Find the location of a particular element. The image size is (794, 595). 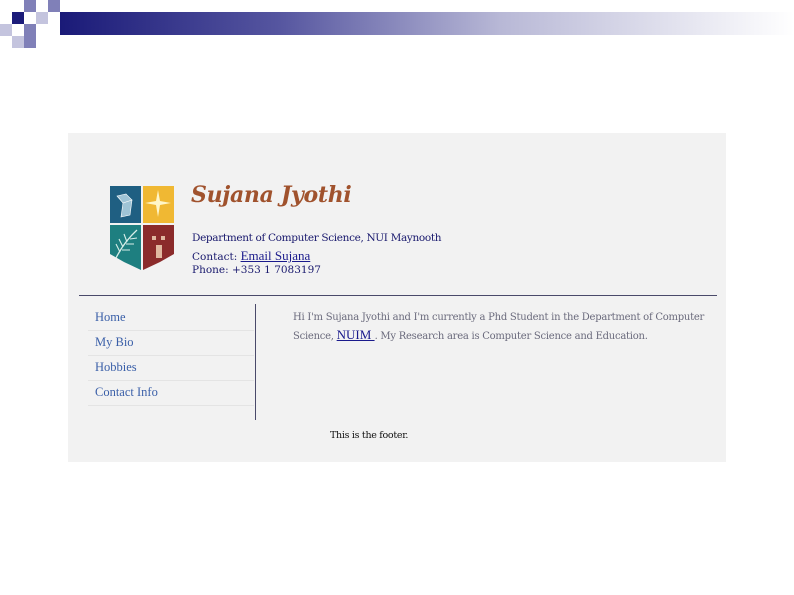

nav-item-my-bio: My Bio is located at coordinates (171, 343).